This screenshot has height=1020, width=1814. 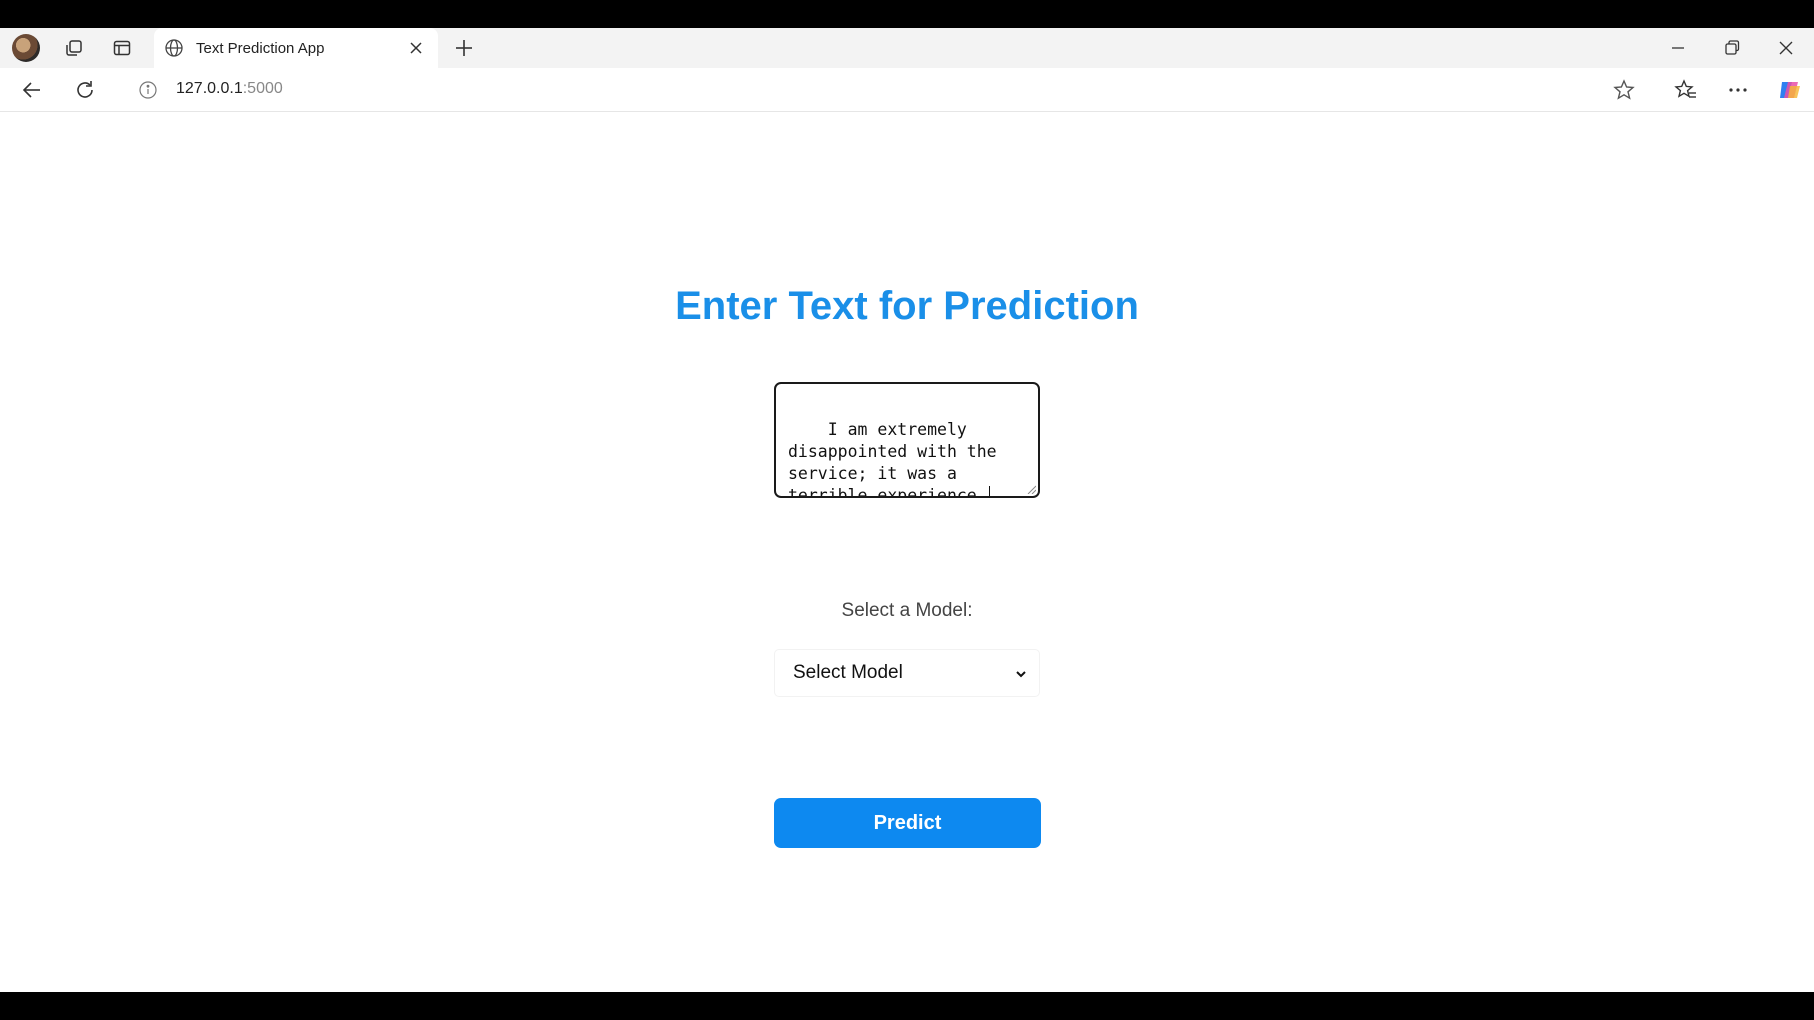 What do you see at coordinates (907, 90) in the screenshot?
I see `navigation-bar: 127.0.0.1:5000` at bounding box center [907, 90].